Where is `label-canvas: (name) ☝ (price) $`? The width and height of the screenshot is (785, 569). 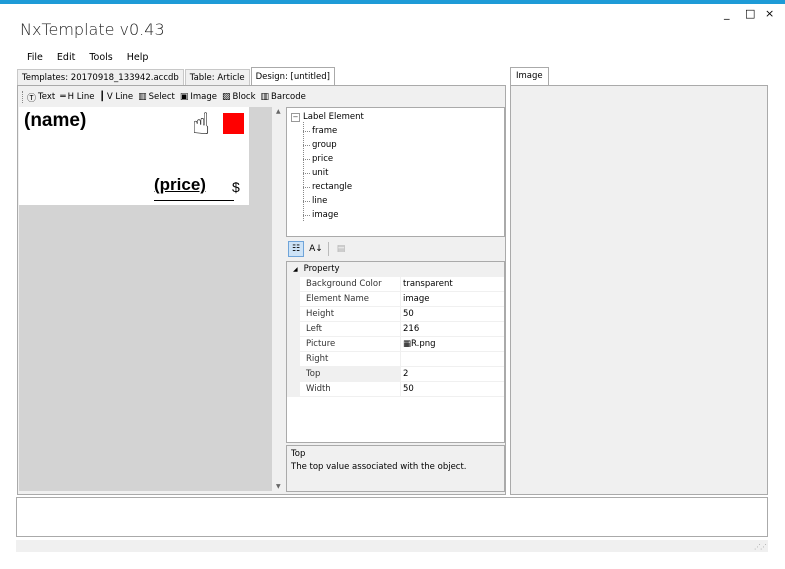 label-canvas: (name) ☝ (price) $ is located at coordinates (134, 156).